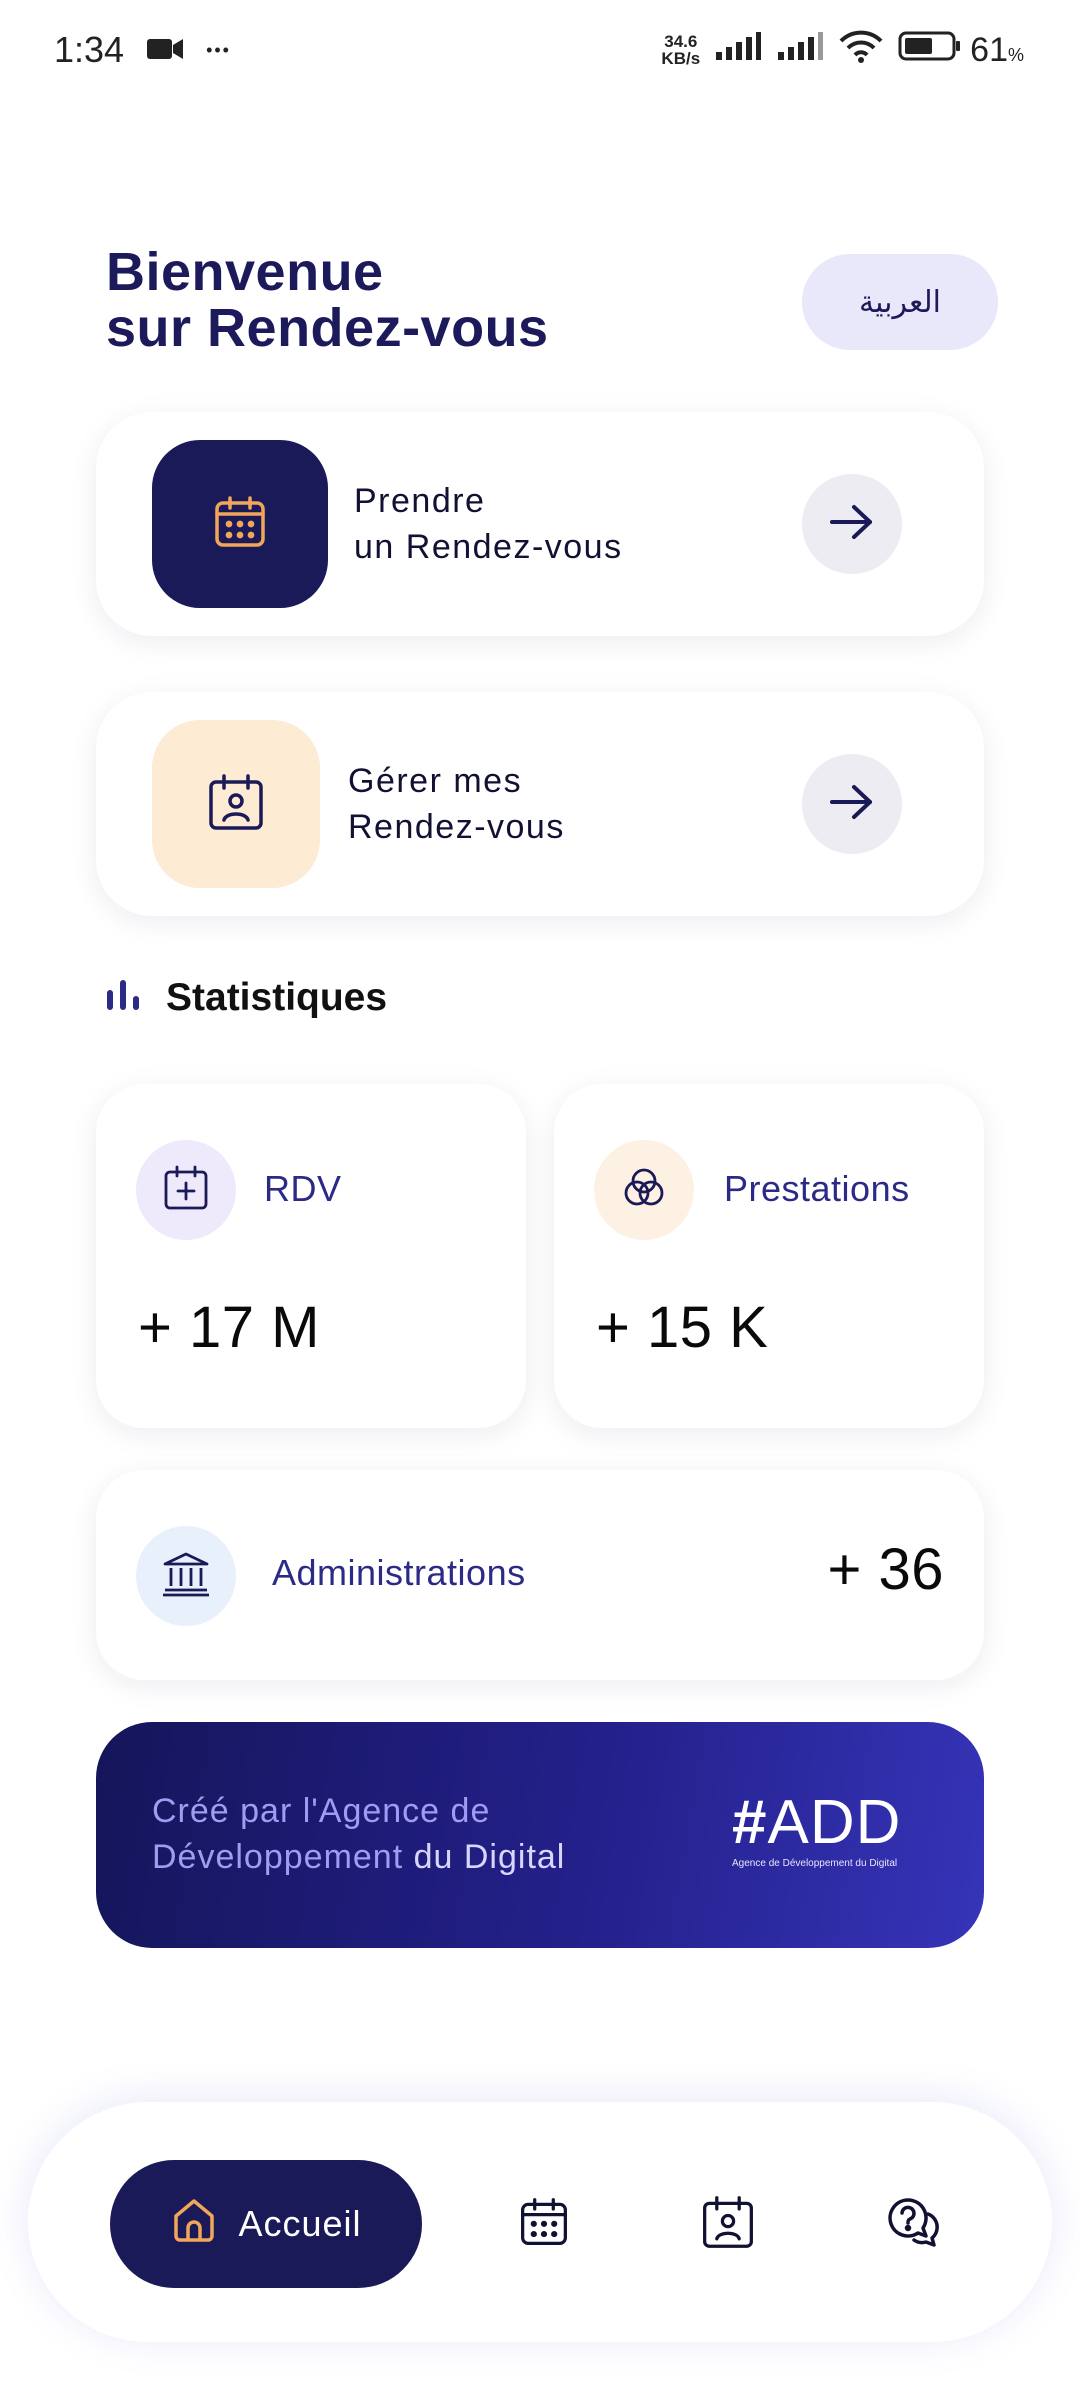  I want to click on book-appointment-card: Prendre un Rendez-vous, so click(540, 524).